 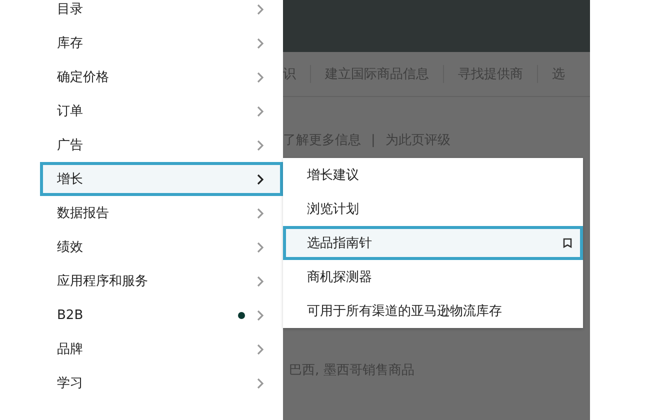 What do you see at coordinates (161, 179) in the screenshot?
I see `menu-item: 增长` at bounding box center [161, 179].